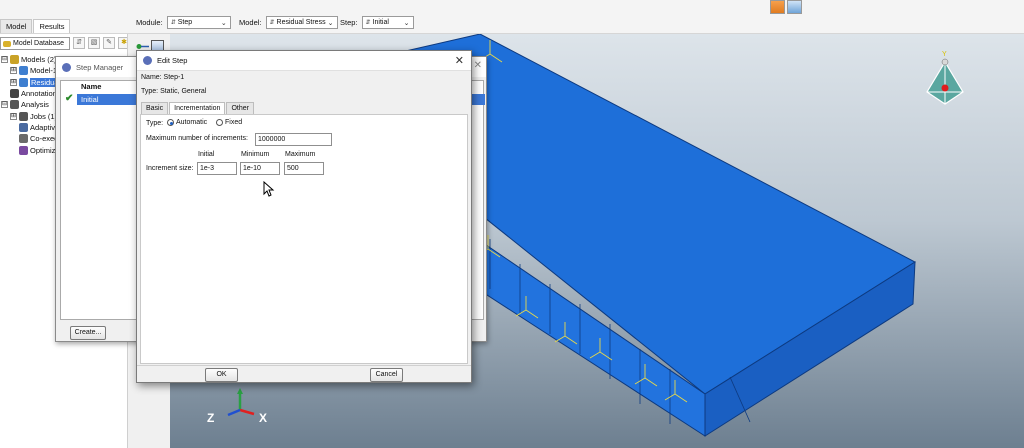 This screenshot has height=448, width=1024. I want to click on initial-increment-input: 1e-3, so click(217, 168).